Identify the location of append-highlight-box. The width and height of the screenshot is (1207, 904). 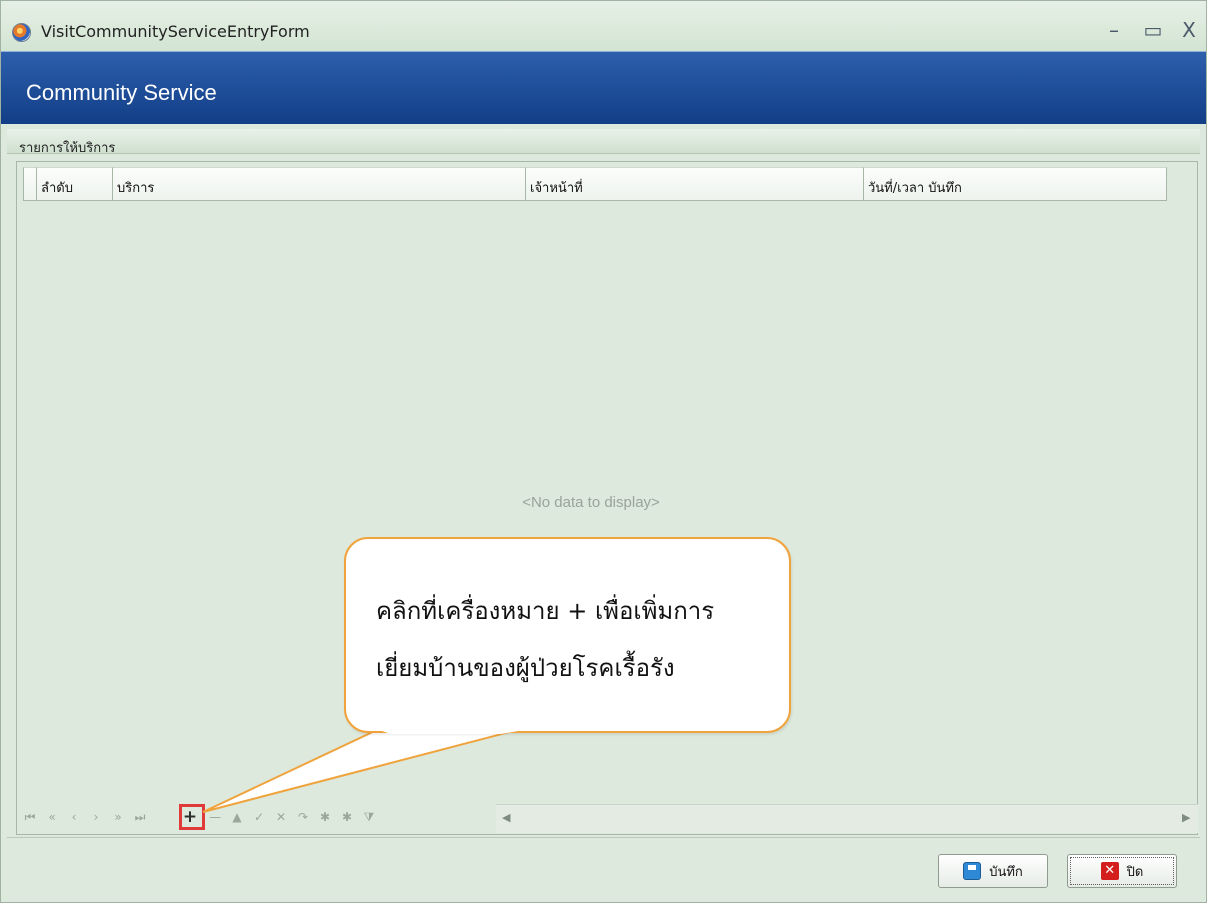
(192, 817).